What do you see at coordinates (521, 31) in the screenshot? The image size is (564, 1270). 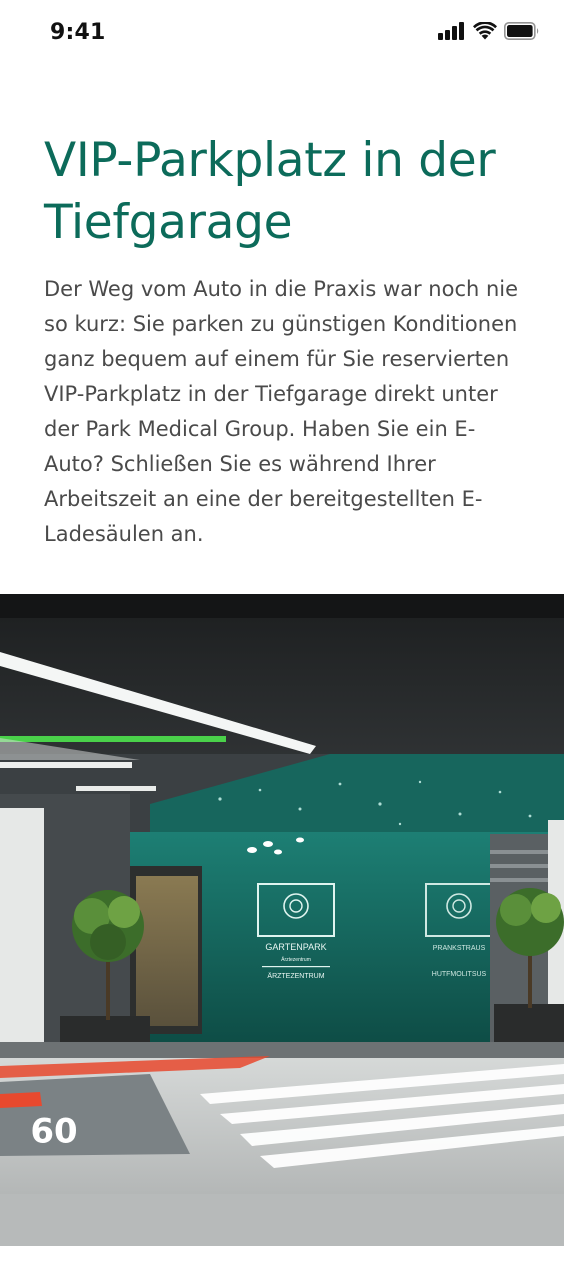 I see `battery-icon` at bounding box center [521, 31].